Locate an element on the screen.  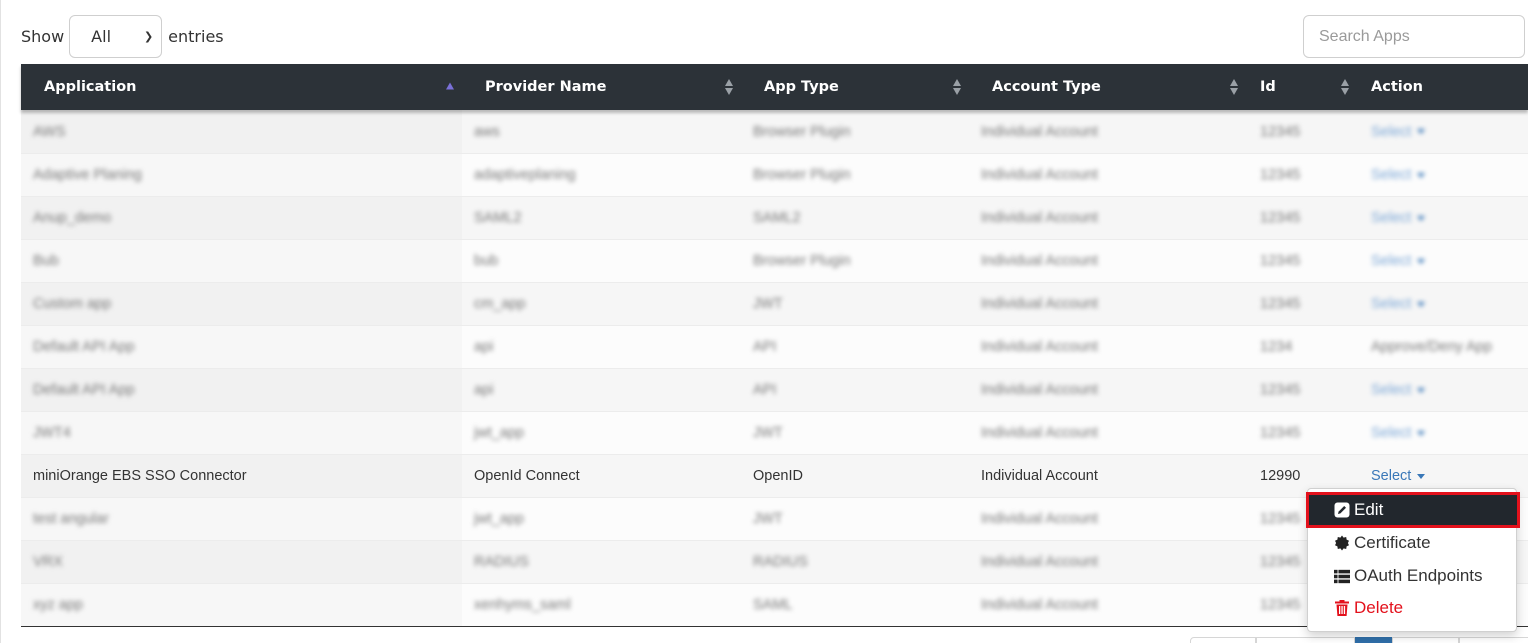
cell-application: Default API App is located at coordinates (241, 390).